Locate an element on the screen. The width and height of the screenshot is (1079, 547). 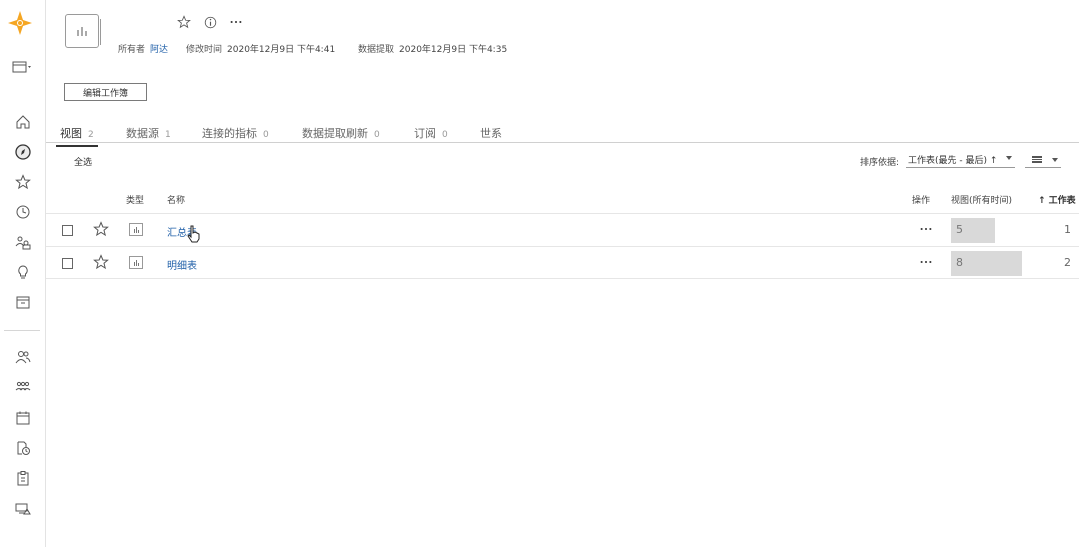
tab-data-sources: 数据源 1 is located at coordinates (148, 133).